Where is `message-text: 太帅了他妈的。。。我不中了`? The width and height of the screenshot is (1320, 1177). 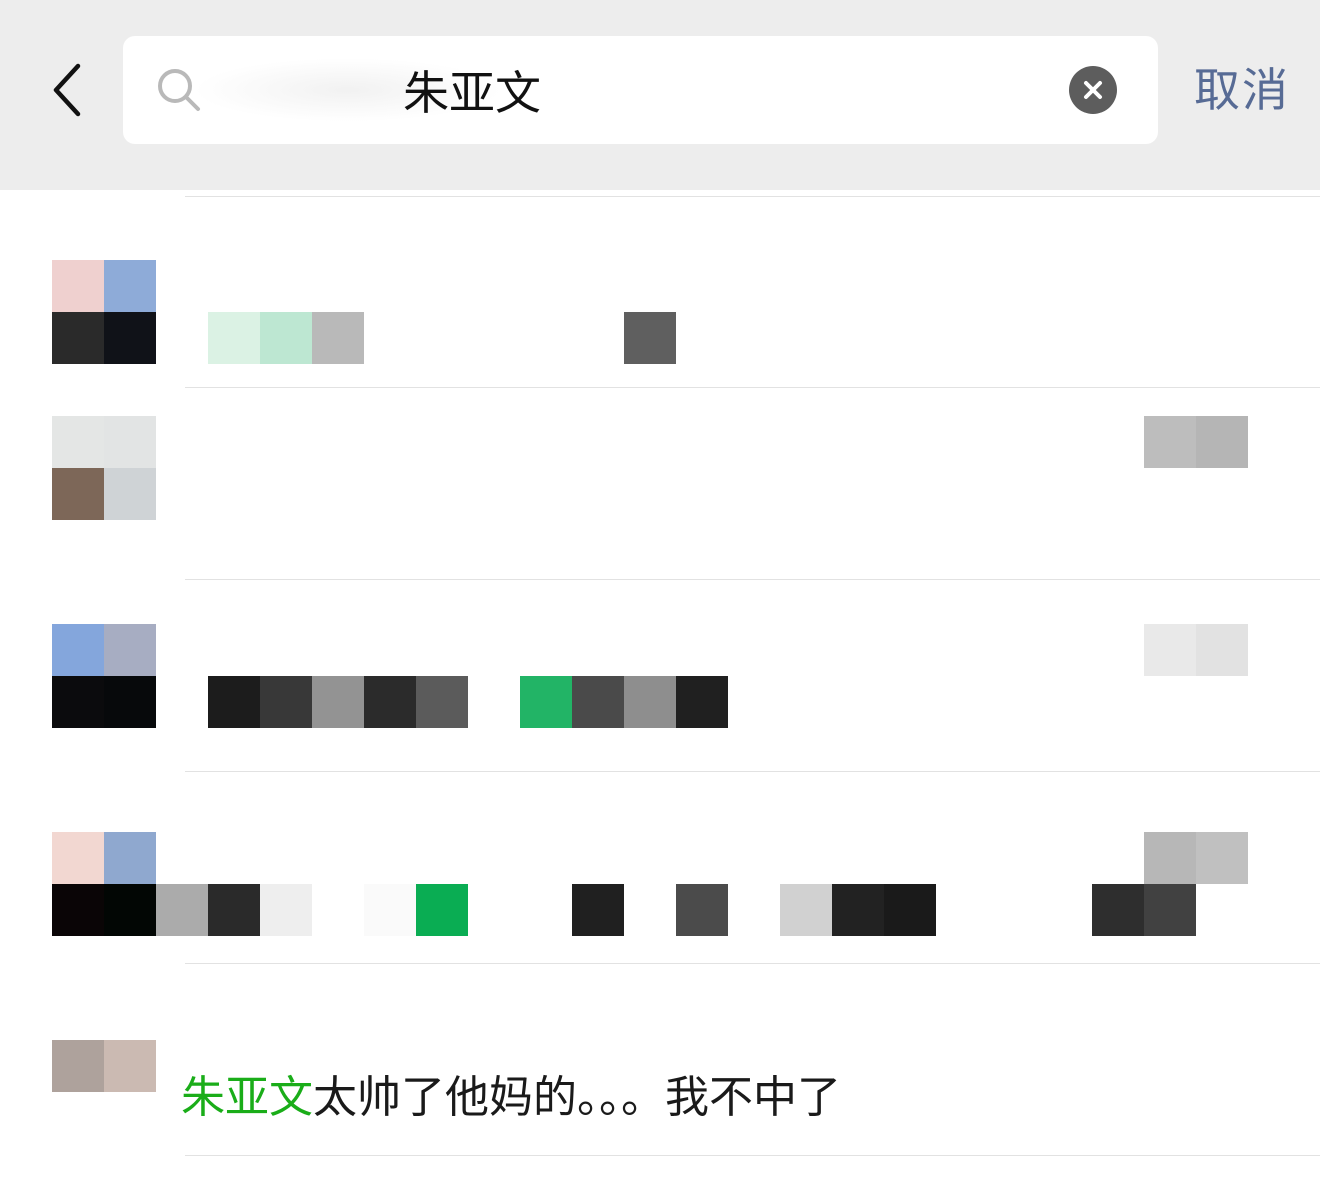
message-text: 太帅了他妈的。。。我不中了 is located at coordinates (577, 1097).